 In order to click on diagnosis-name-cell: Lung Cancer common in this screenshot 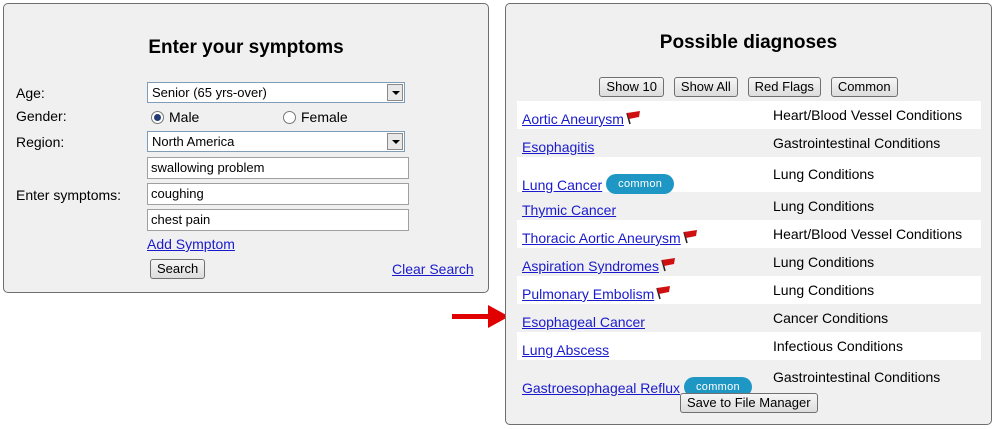, I will do `click(598, 184)`.